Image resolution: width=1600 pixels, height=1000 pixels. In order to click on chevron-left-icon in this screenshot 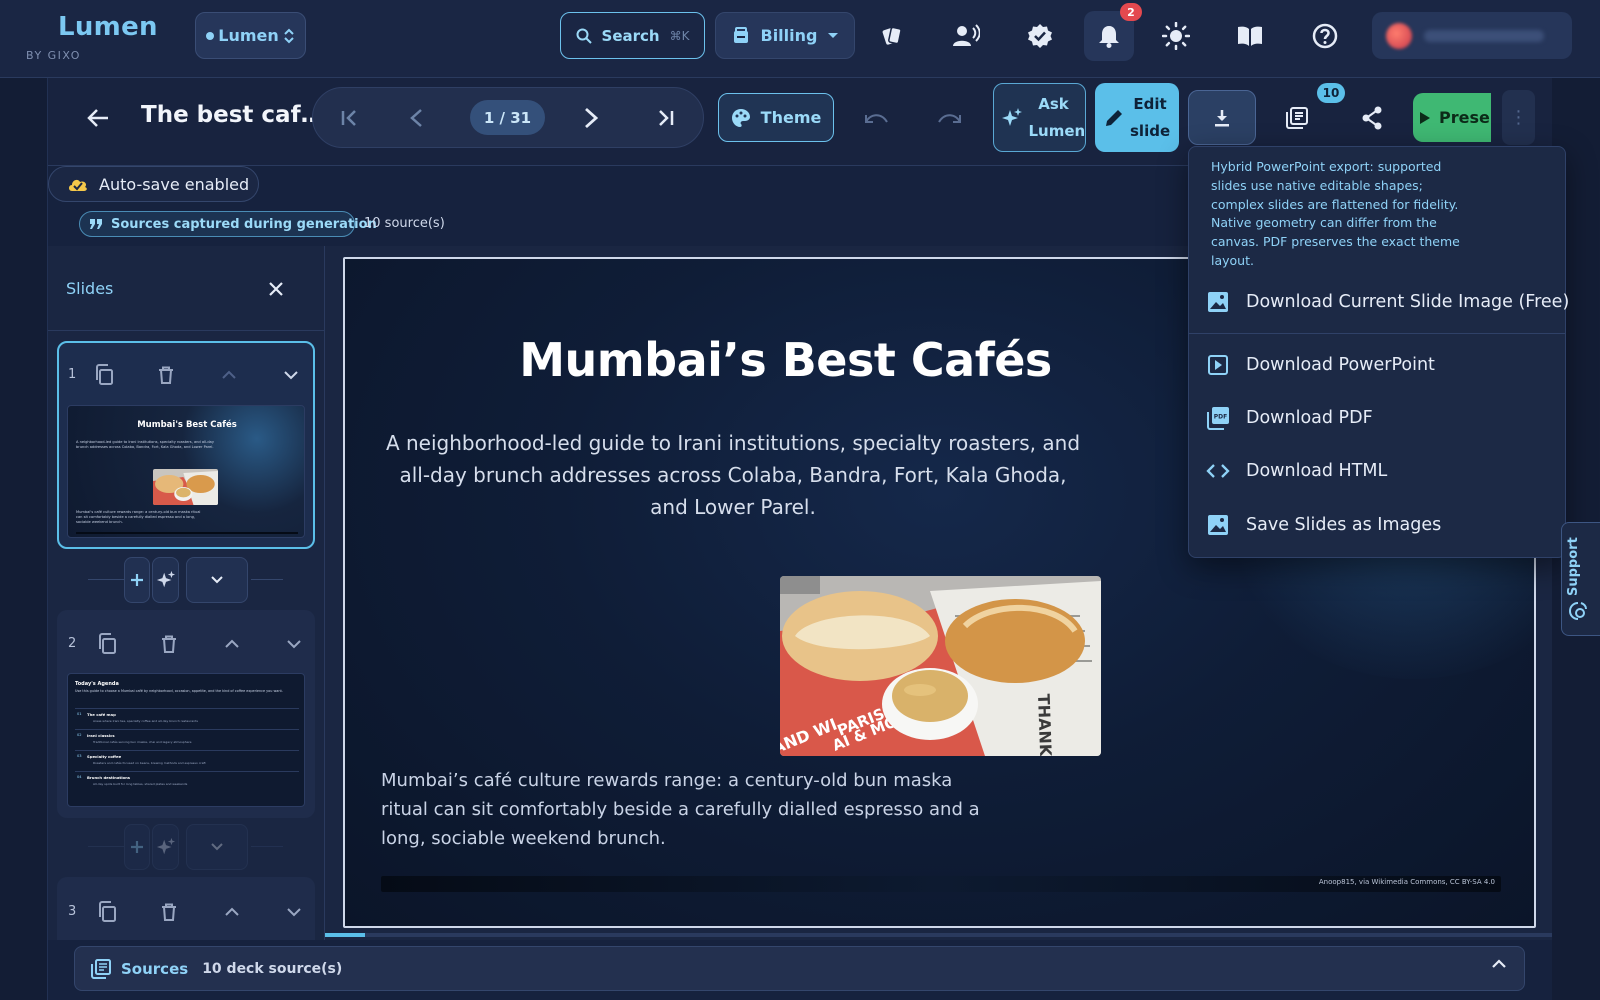, I will do `click(416, 118)`.